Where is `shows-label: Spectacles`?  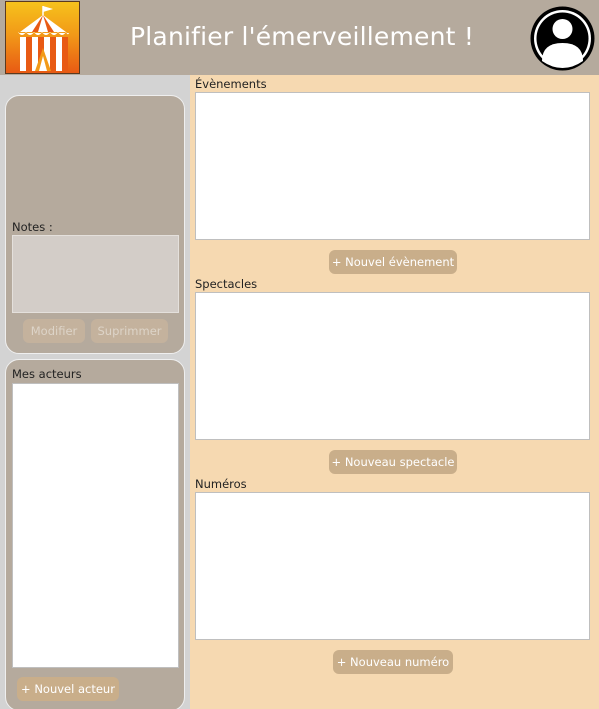
shows-label: Spectacles is located at coordinates (226, 284).